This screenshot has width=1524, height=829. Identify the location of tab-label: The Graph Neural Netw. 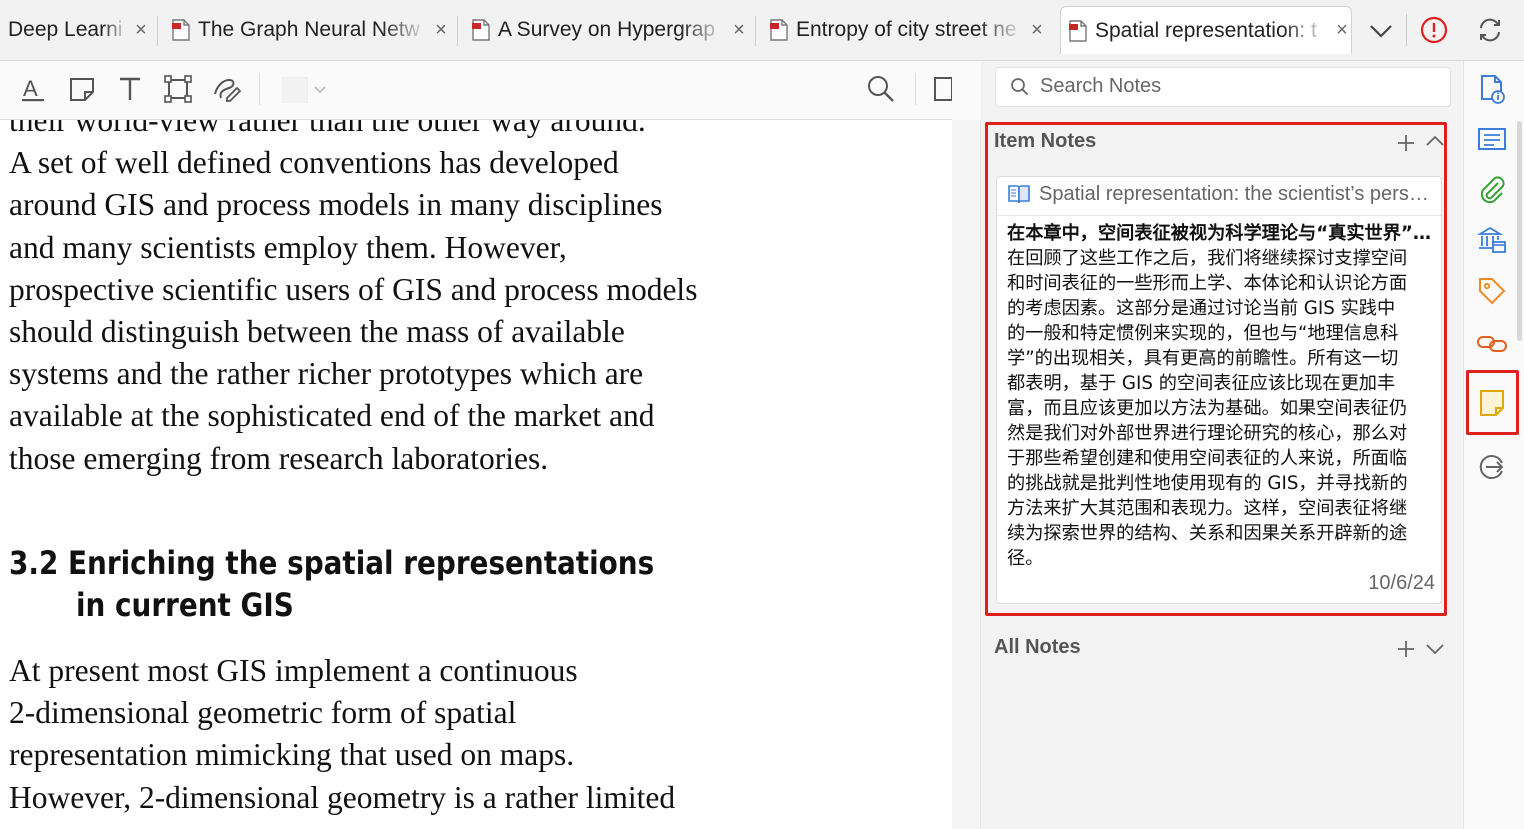
(309, 29).